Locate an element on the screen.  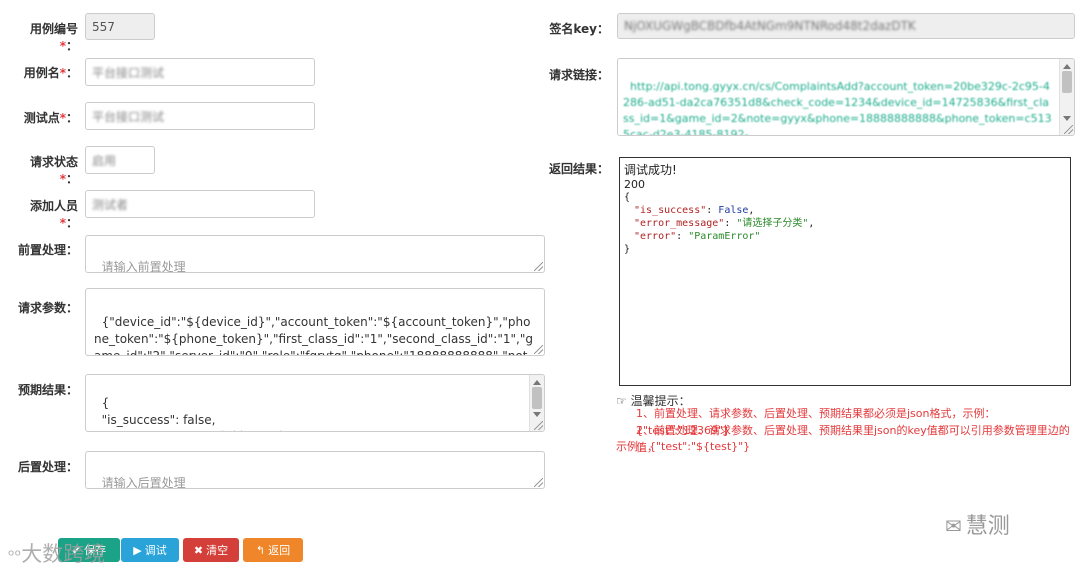
req-status-label: 请求状态*： is located at coordinates (46, 170).